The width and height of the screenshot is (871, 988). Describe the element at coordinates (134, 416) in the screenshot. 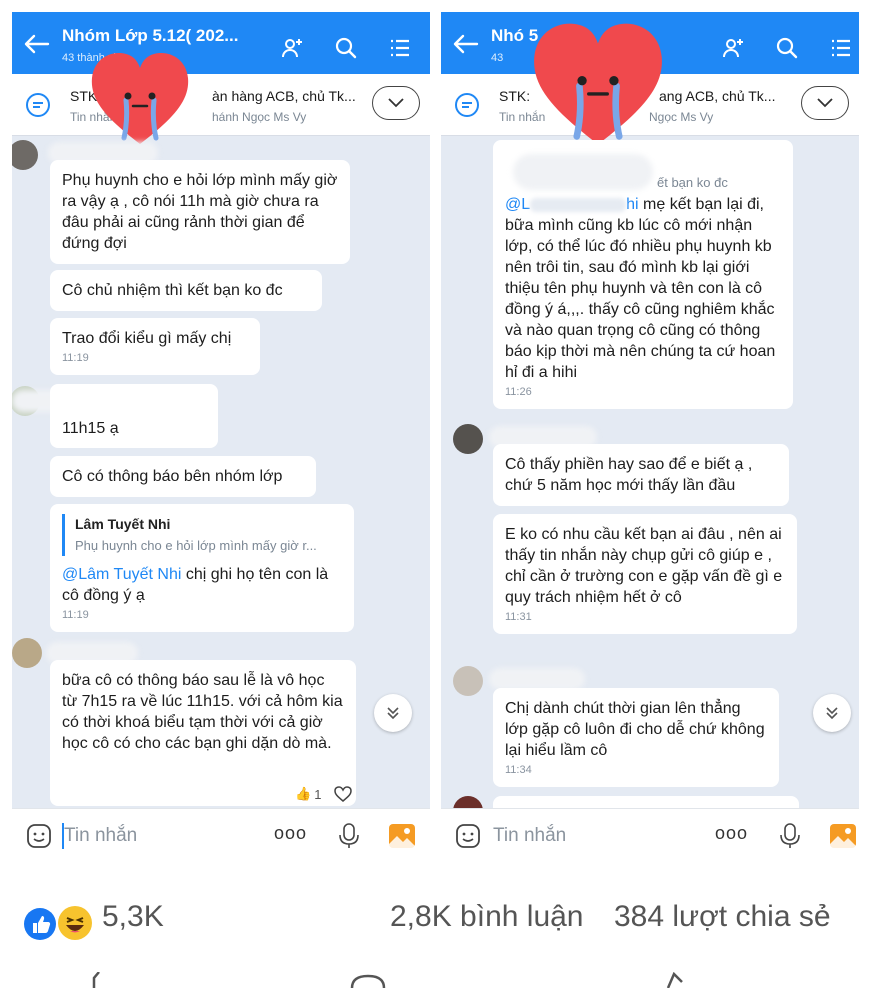

I see `message-bubble: 11h15 ạ` at that location.